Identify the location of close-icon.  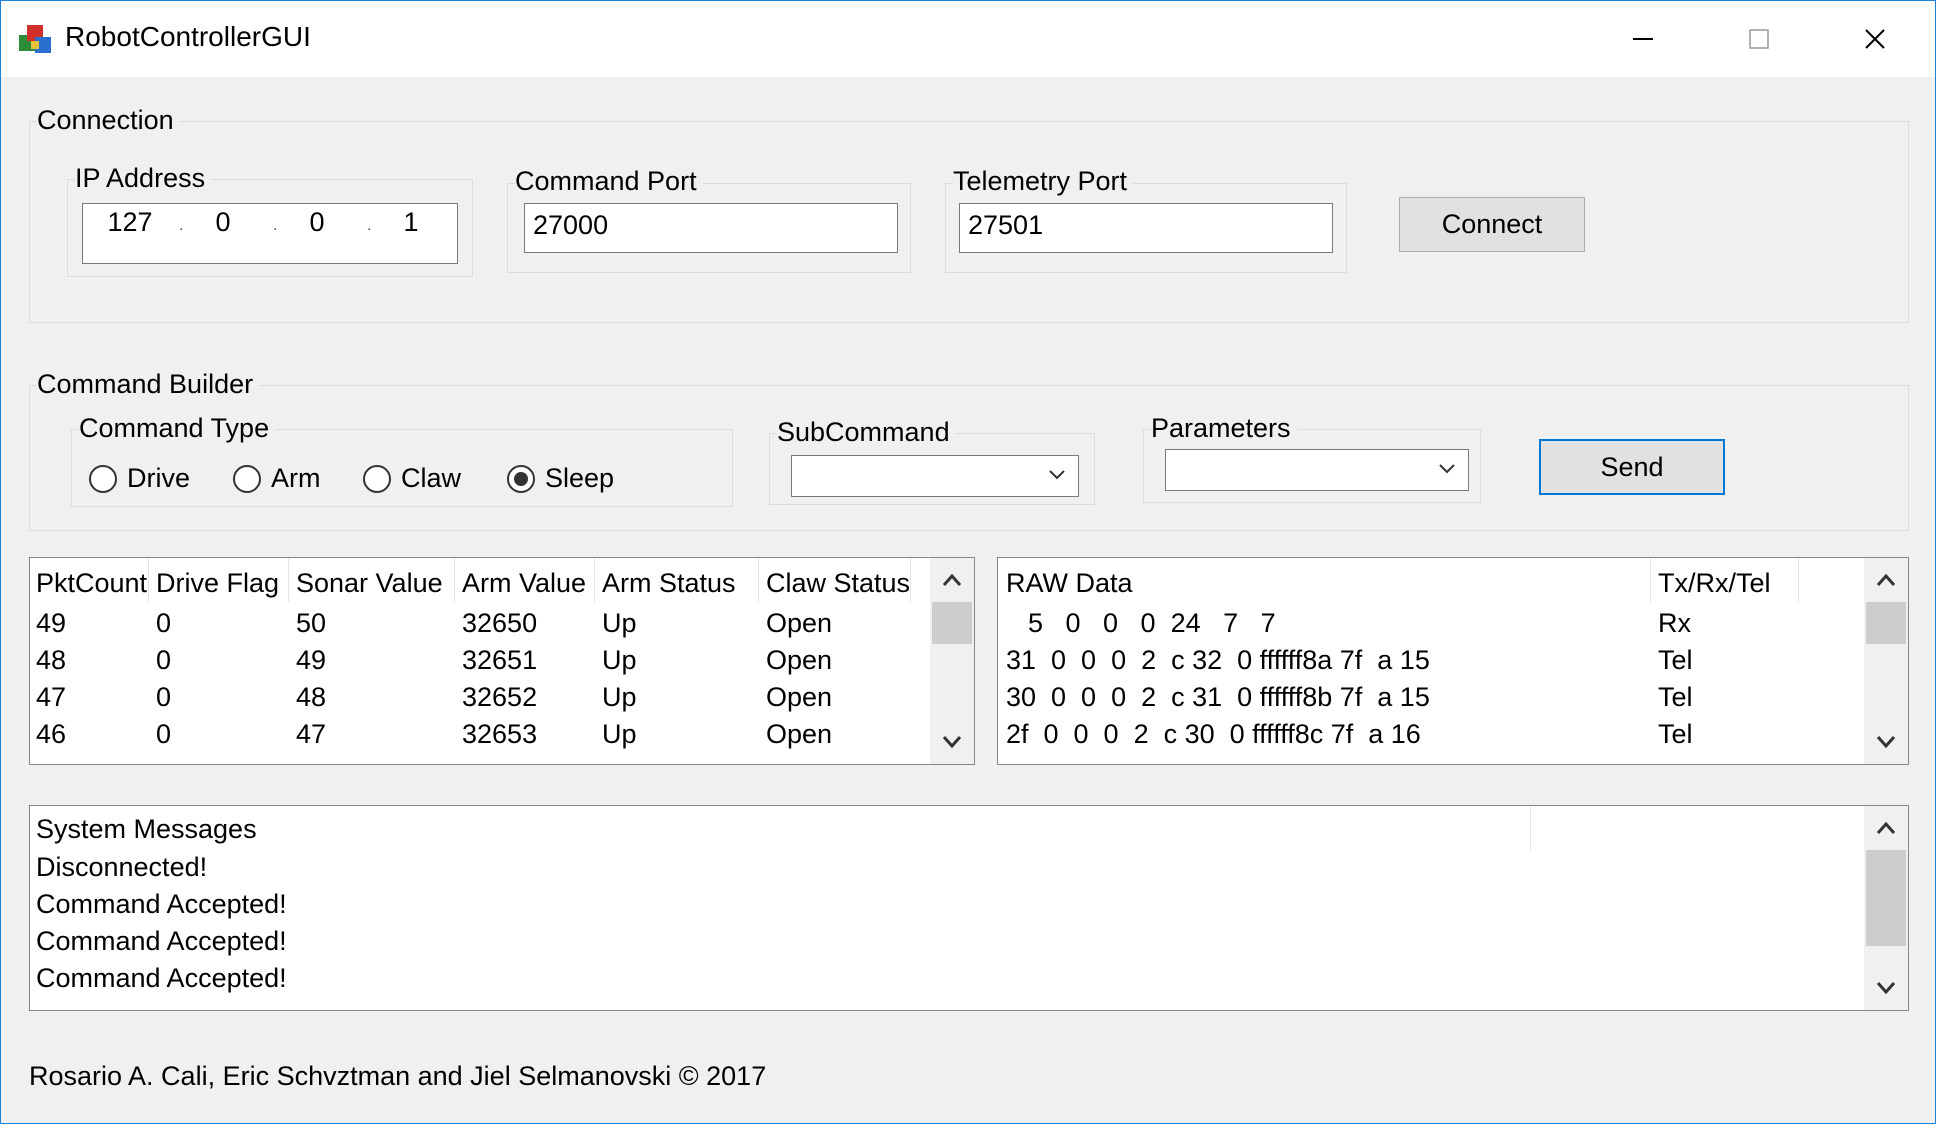
(1875, 39).